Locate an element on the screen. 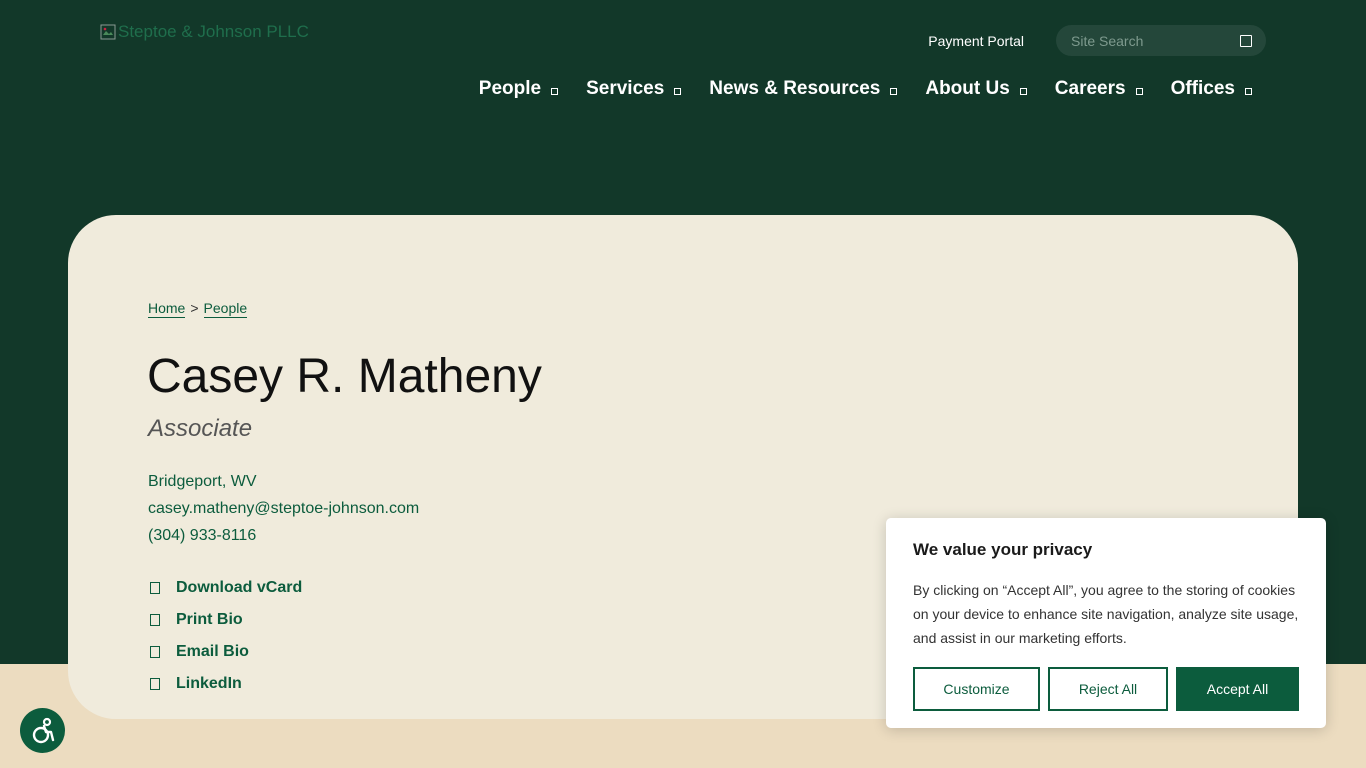 Image resolution: width=1366 pixels, height=768 pixels. office-location-link: Bridgeport, WV is located at coordinates (283, 481).